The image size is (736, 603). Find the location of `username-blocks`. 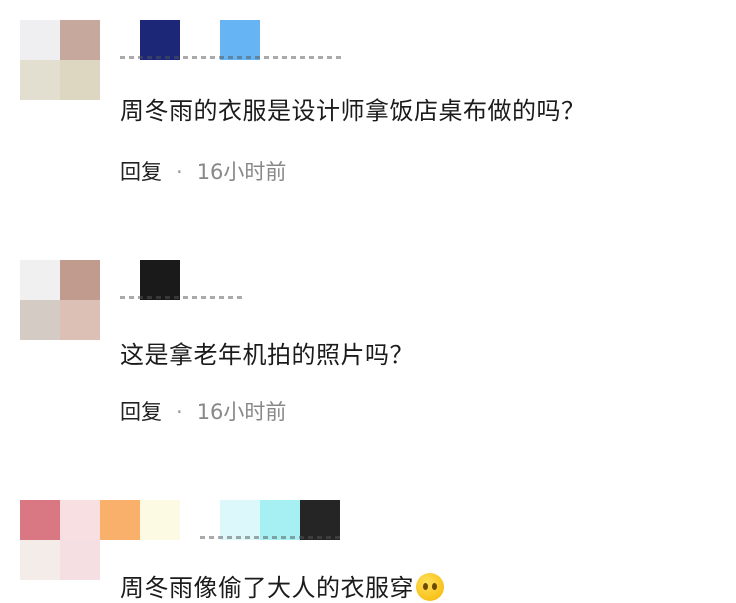

username-blocks is located at coordinates (200, 520).